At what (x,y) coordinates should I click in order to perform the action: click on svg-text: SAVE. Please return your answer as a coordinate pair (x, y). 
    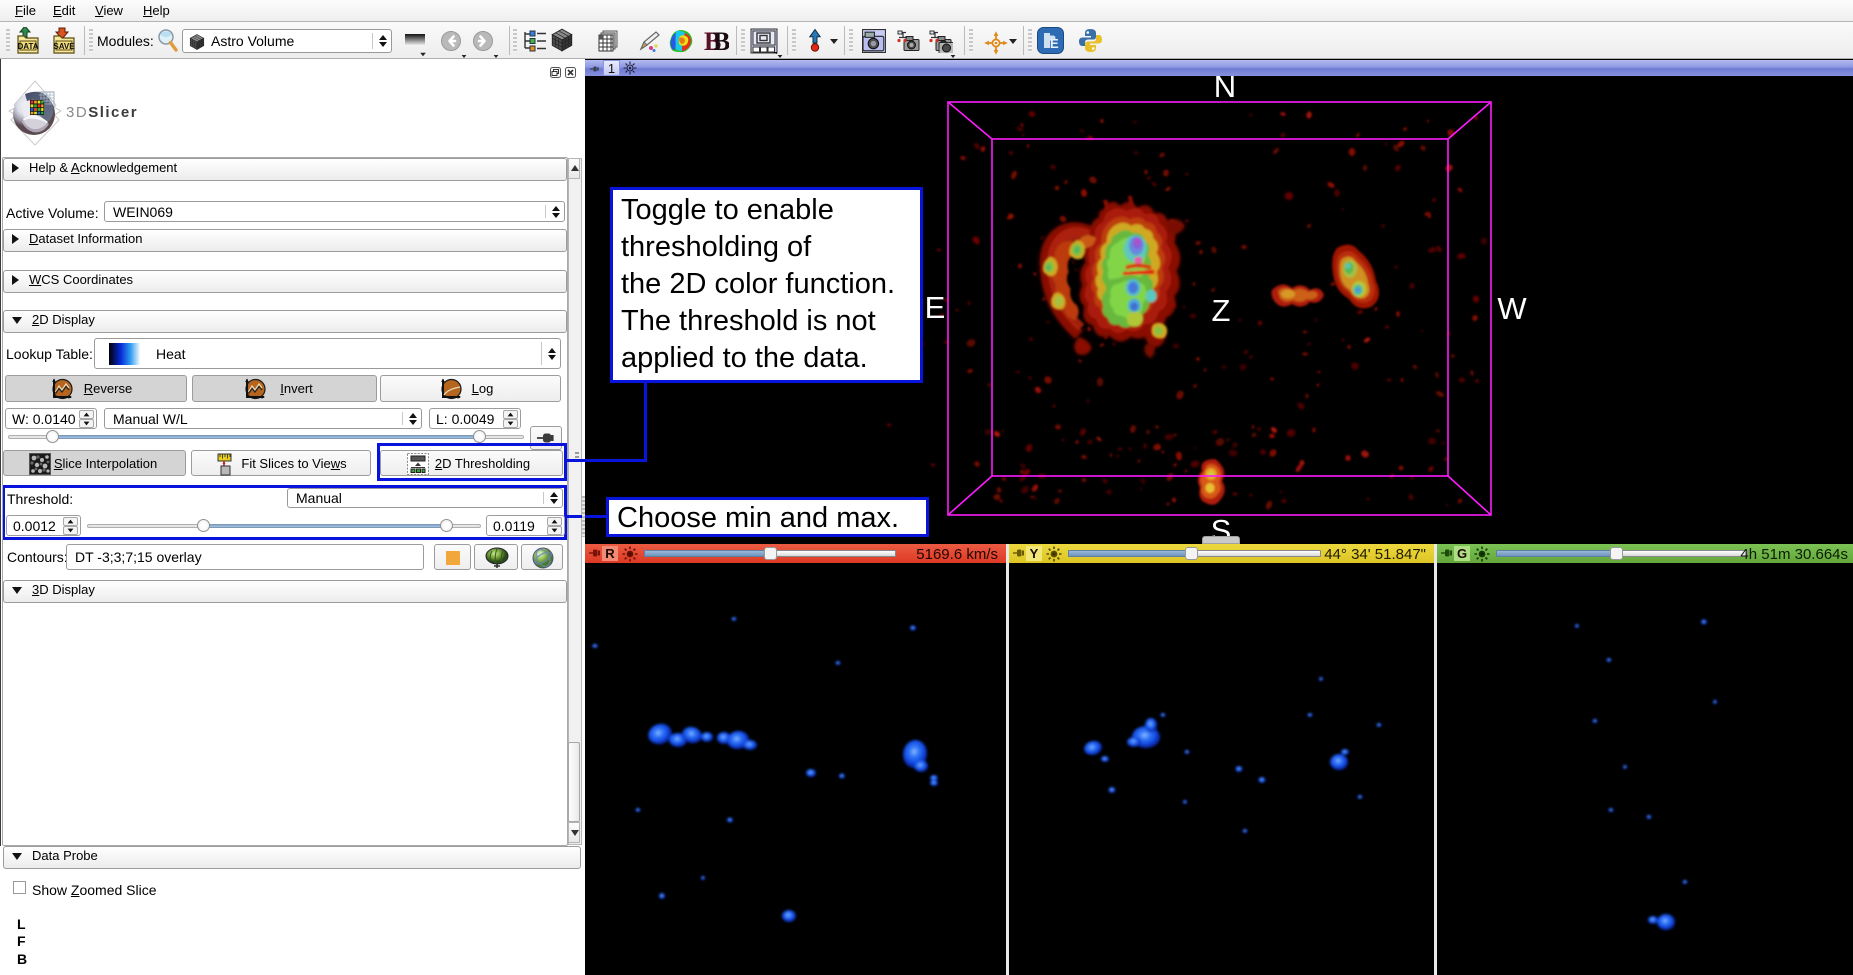
    Looking at the image, I should click on (64, 46).